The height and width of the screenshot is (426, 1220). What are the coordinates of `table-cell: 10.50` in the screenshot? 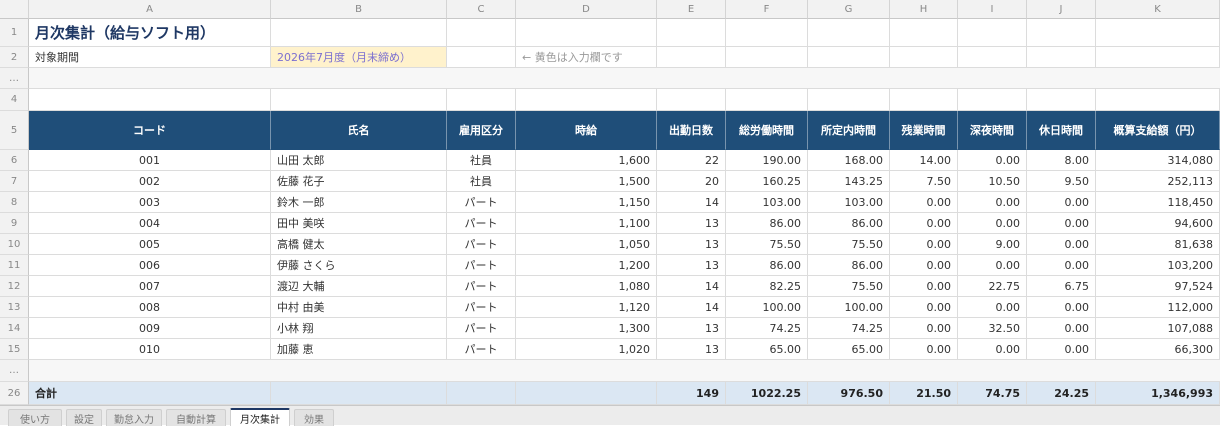 It's located at (992, 181).